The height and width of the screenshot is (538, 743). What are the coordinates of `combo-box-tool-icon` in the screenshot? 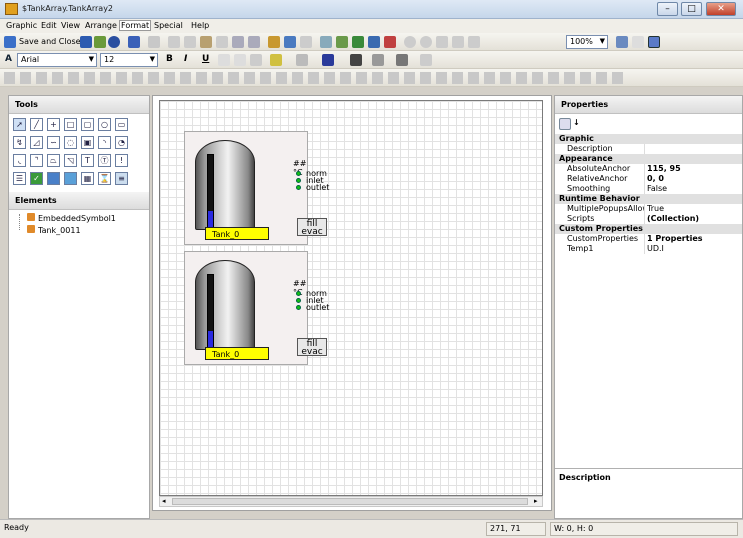 It's located at (70, 178).